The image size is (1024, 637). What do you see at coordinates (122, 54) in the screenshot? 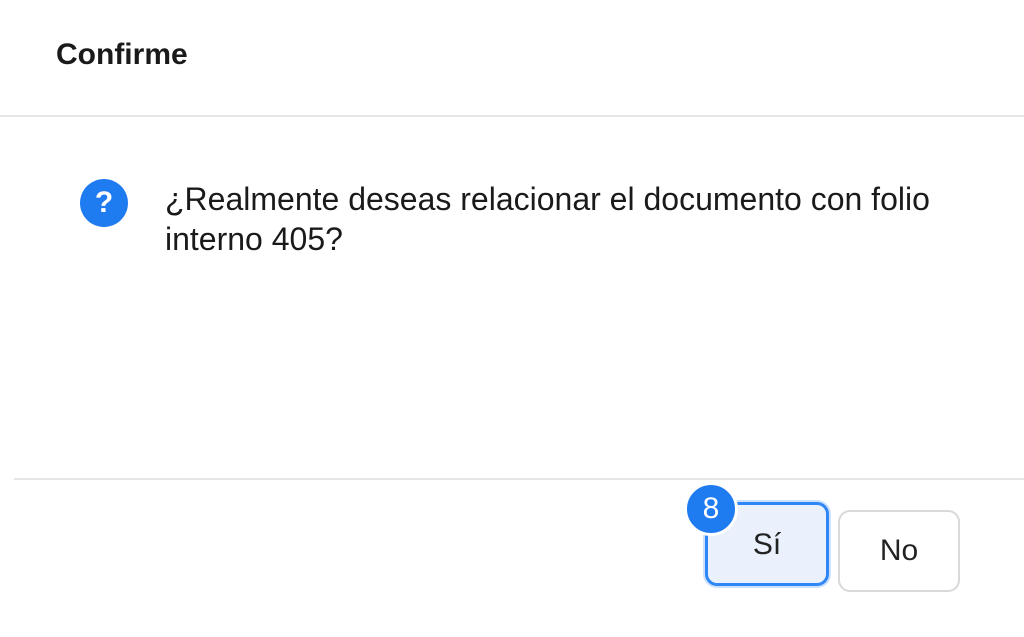
I see `dialog-title: Confirme` at bounding box center [122, 54].